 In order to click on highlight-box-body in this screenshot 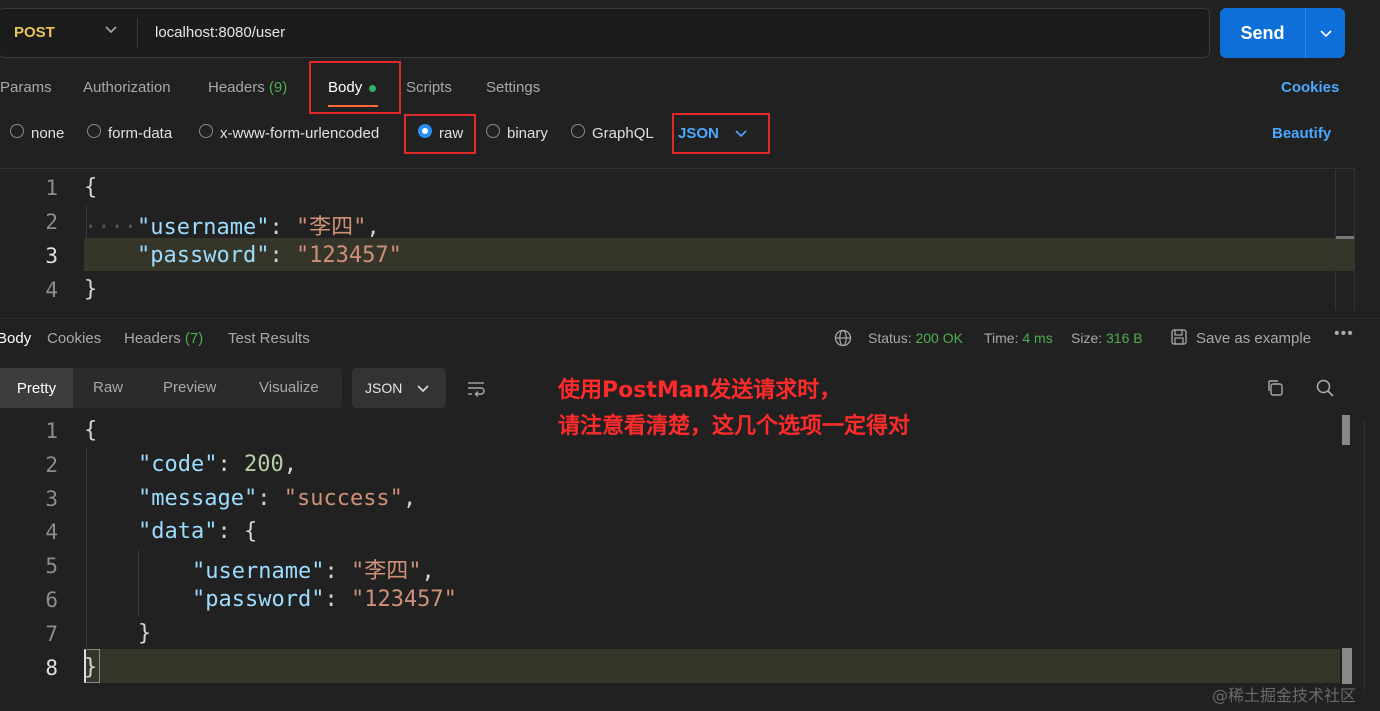, I will do `click(355, 87)`.